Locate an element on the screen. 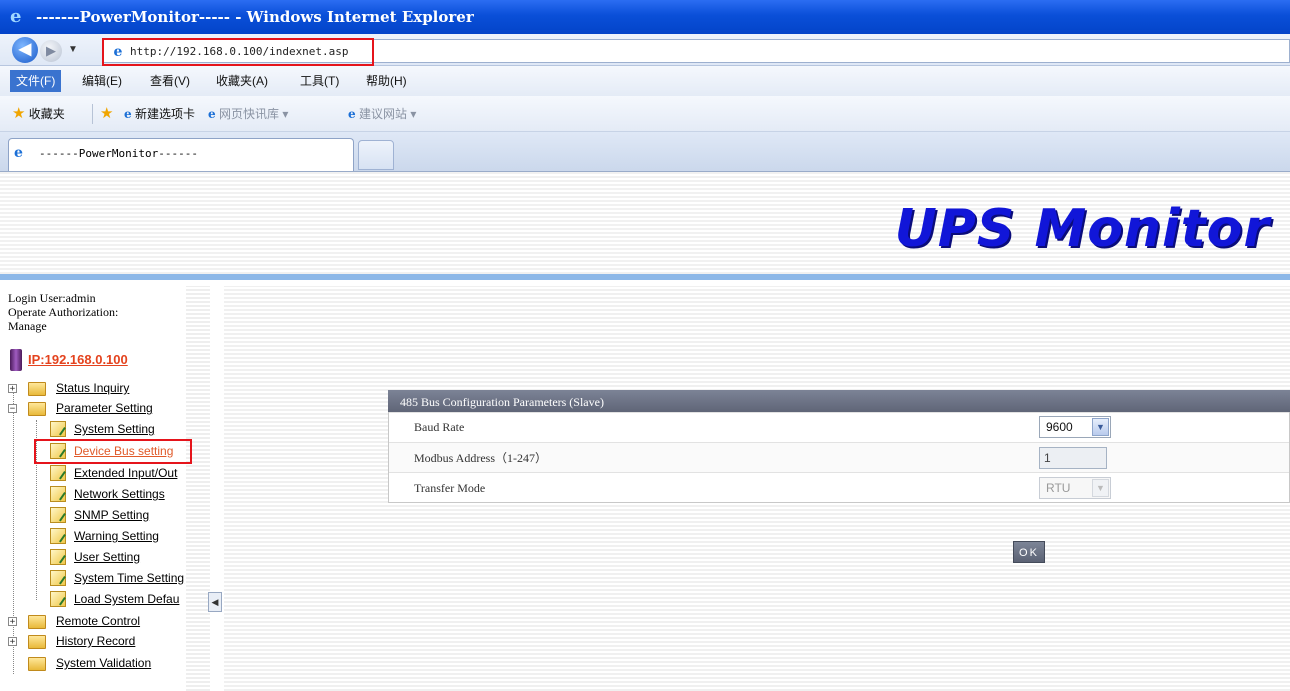 Image resolution: width=1290 pixels, height=691 pixels. menu-view: 查看(V) is located at coordinates (170, 81).